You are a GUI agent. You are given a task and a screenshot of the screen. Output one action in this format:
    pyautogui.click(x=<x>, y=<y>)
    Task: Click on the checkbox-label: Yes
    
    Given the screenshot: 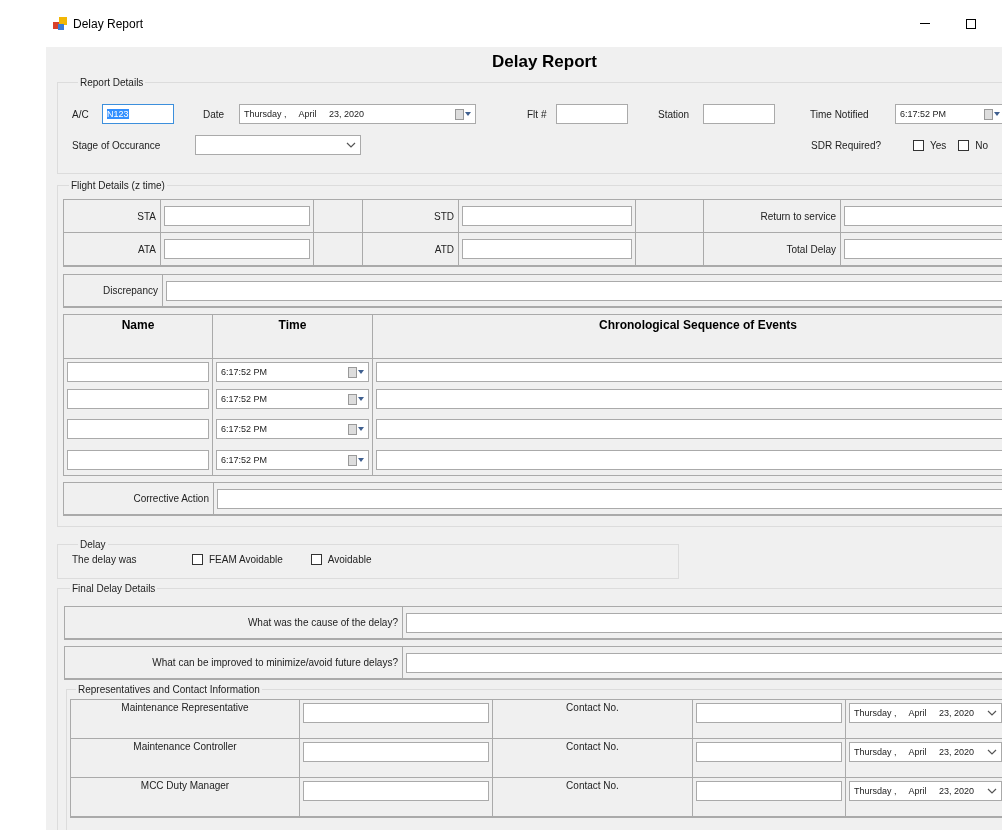 What is the action you would take?
    pyautogui.click(x=938, y=145)
    